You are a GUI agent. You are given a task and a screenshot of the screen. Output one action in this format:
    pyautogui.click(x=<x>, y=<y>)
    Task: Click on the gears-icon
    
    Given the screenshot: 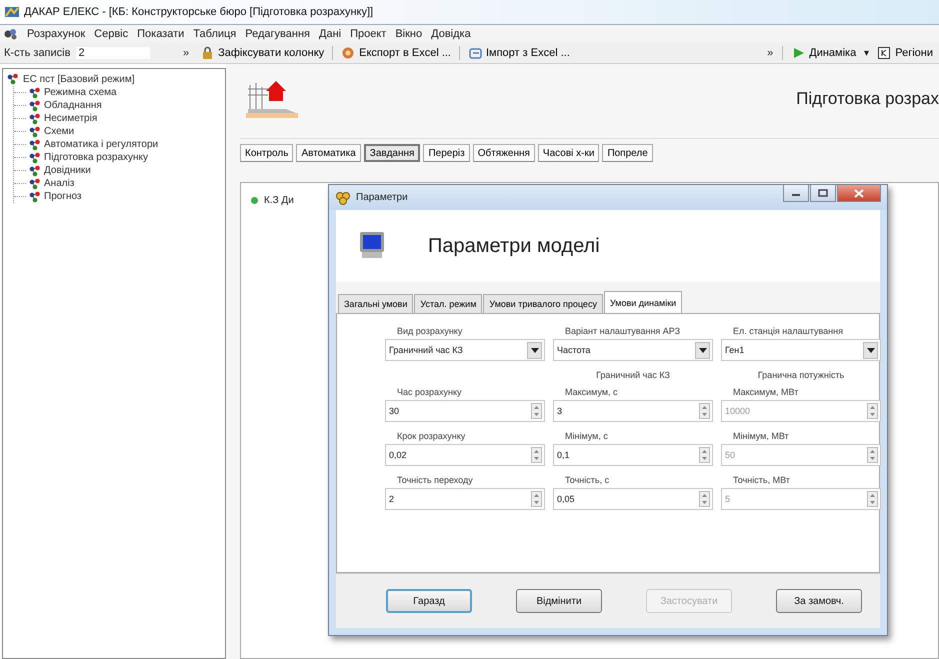 What is the action you would take?
    pyautogui.click(x=343, y=197)
    